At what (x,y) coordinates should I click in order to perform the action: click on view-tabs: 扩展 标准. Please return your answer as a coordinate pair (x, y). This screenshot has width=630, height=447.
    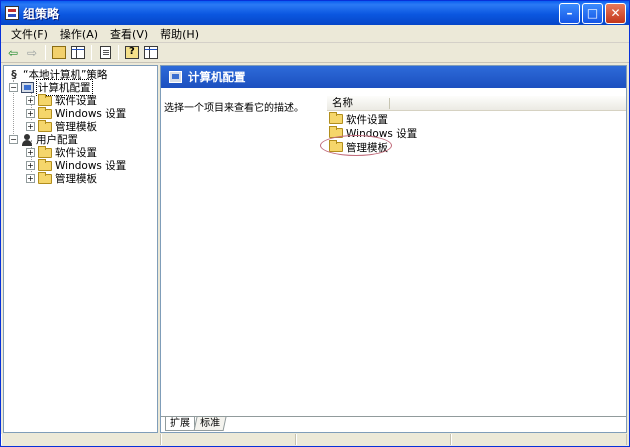
    Looking at the image, I should click on (393, 424).